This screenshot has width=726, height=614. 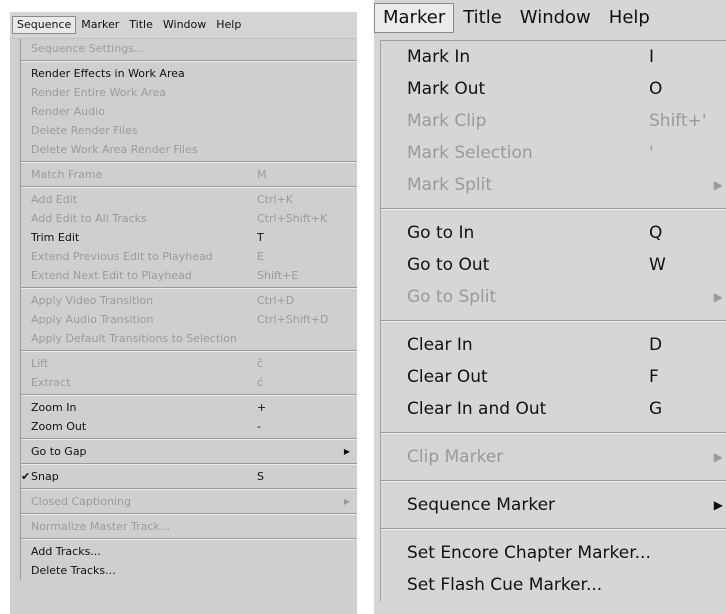 I want to click on menu-item-render-audio: Render Audio, so click(x=189, y=111).